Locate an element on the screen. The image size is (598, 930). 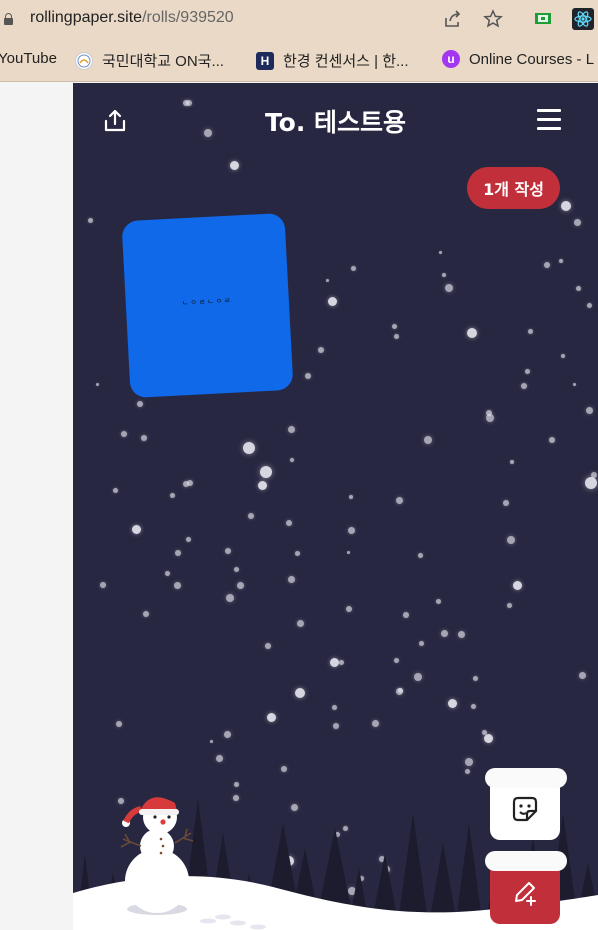
bookmark-youtube: YouTube is located at coordinates (28, 58).